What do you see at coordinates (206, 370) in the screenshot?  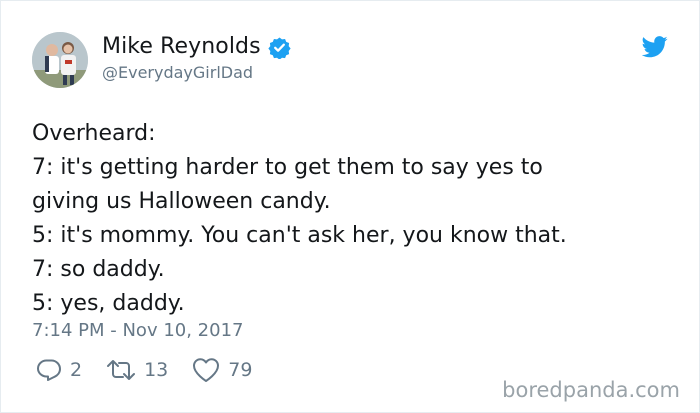 I see `heart-icon` at bounding box center [206, 370].